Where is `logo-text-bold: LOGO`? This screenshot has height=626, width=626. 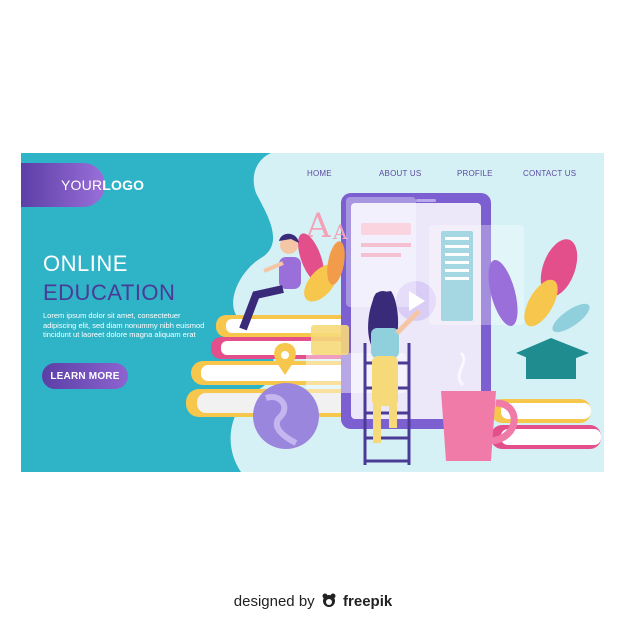
logo-text-bold: LOGO is located at coordinates (123, 185).